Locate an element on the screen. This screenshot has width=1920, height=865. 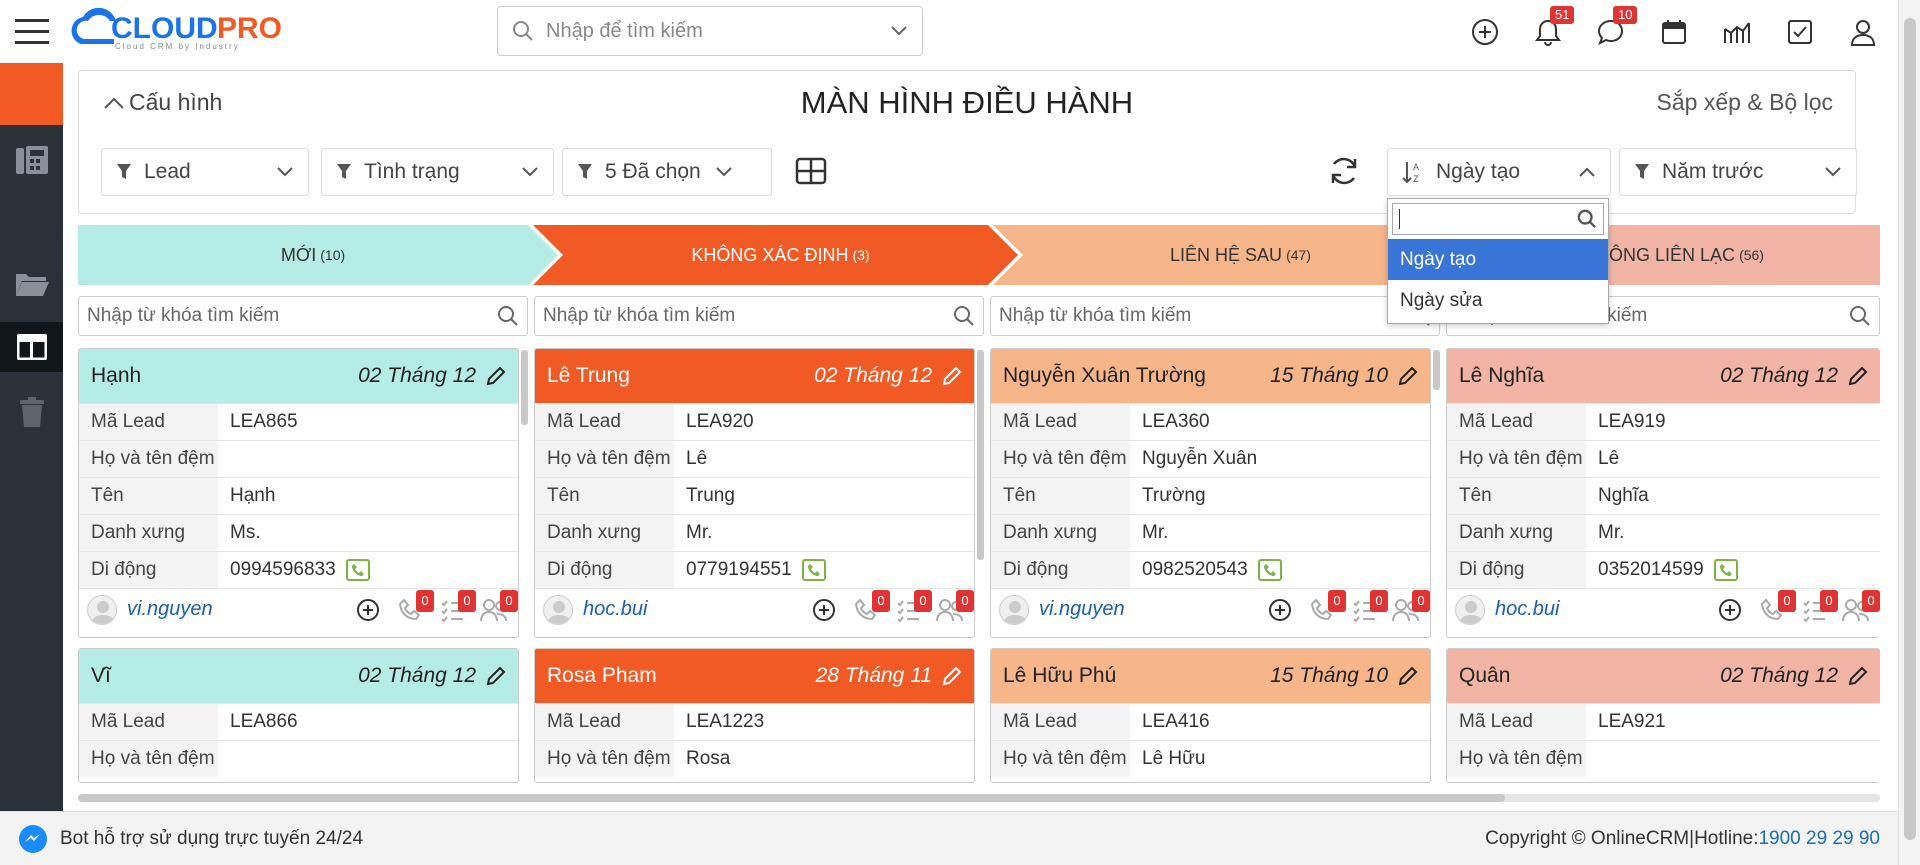
layout-toggle is located at coordinates (811, 173).